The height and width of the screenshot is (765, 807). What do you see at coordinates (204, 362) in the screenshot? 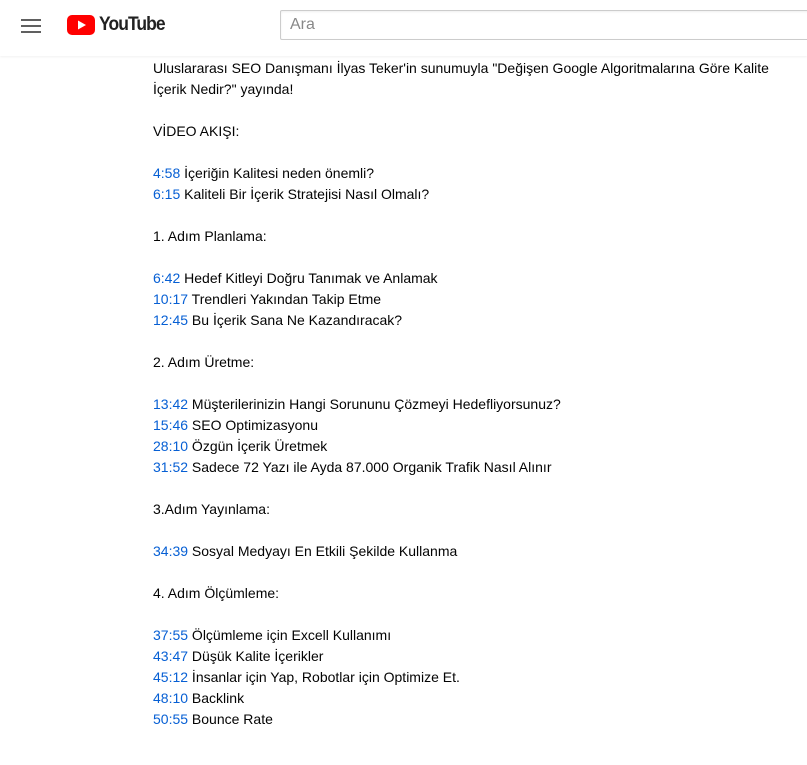
I see `section-title: 2. Adım Üretme:` at bounding box center [204, 362].